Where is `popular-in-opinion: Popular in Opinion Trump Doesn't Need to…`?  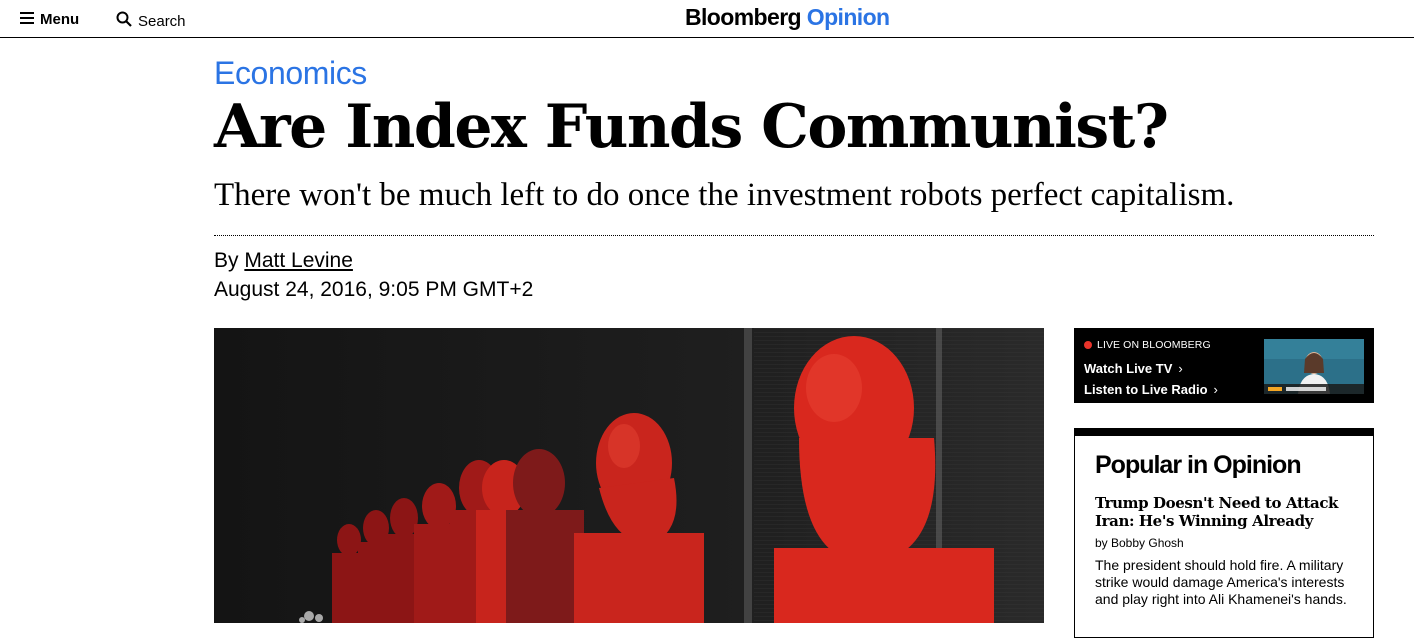 popular-in-opinion: Popular in Opinion Trump Doesn't Need to… is located at coordinates (1224, 533).